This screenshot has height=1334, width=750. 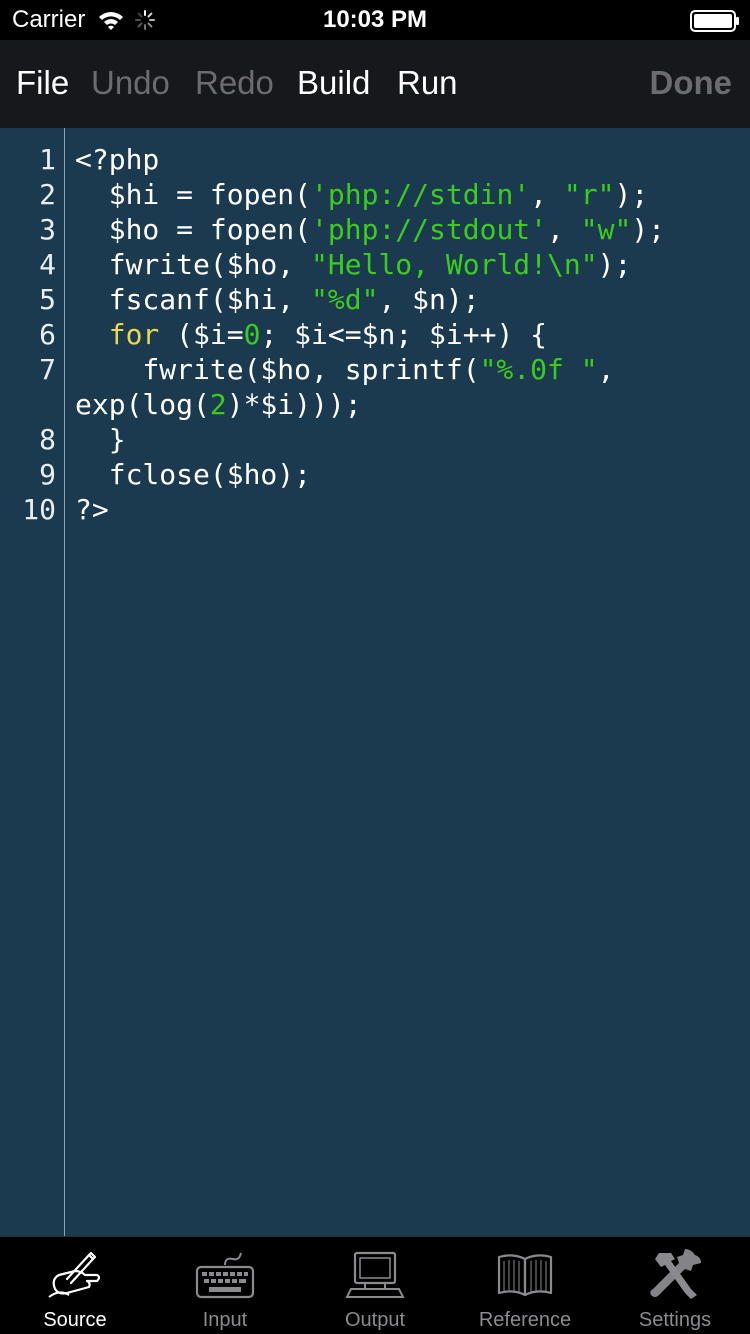 What do you see at coordinates (252, 334) in the screenshot?
I see `code-number: 0` at bounding box center [252, 334].